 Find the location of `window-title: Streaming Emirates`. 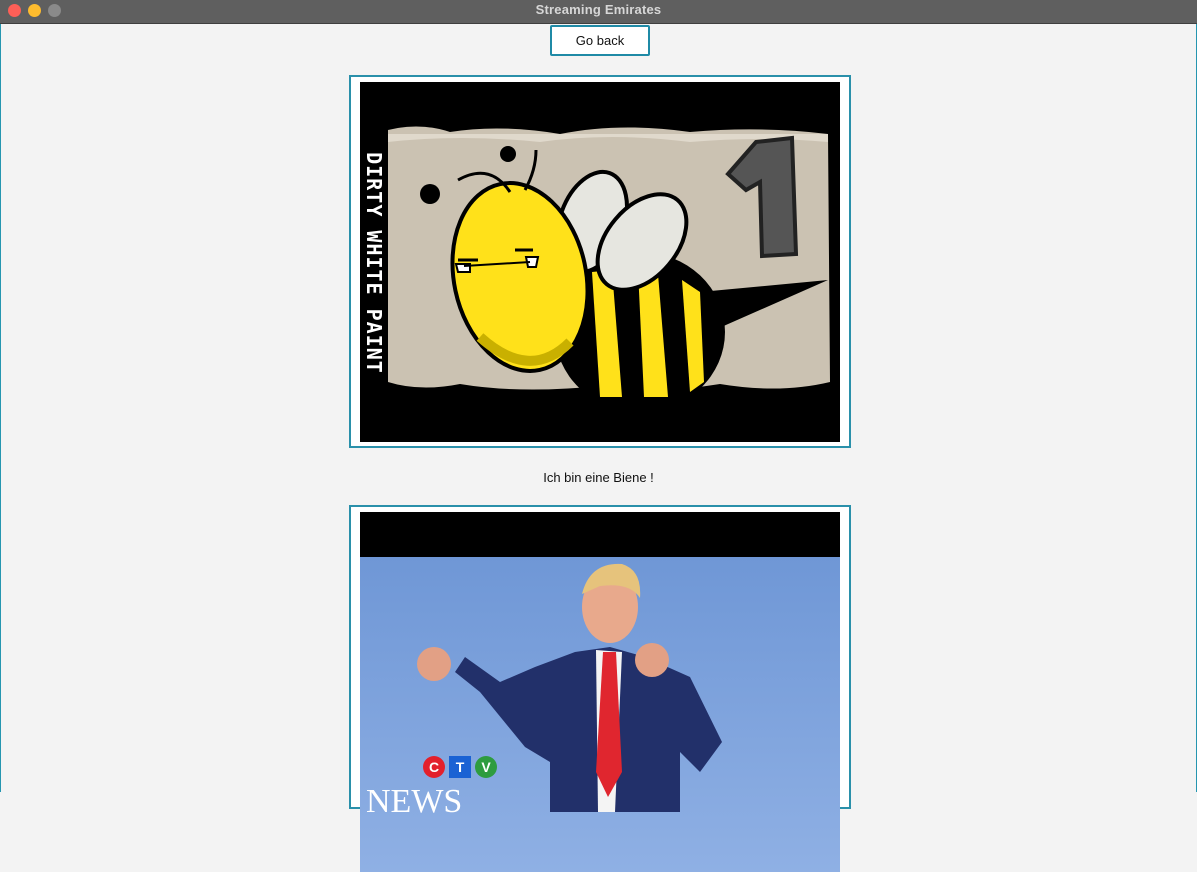

window-title: Streaming Emirates is located at coordinates (598, 9).